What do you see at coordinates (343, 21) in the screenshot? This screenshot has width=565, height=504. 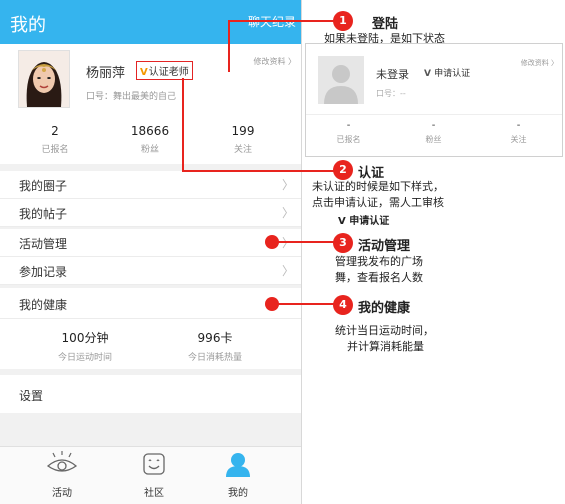 I see `annotation-number: 1` at bounding box center [343, 21].